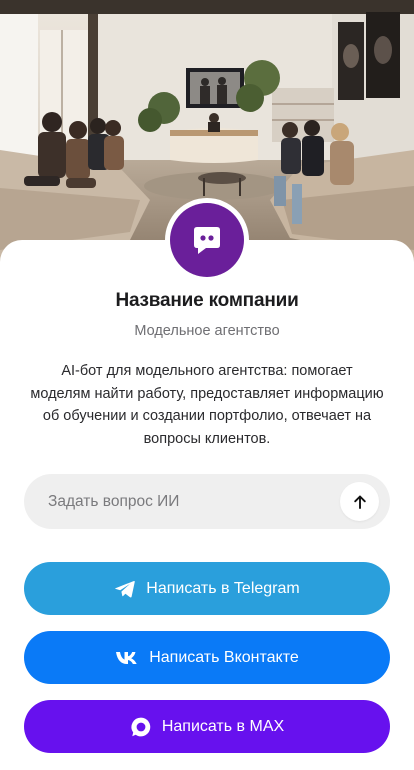 This screenshot has height=770, width=414. I want to click on vk-button-label: Написать Вконтакте, so click(224, 657).